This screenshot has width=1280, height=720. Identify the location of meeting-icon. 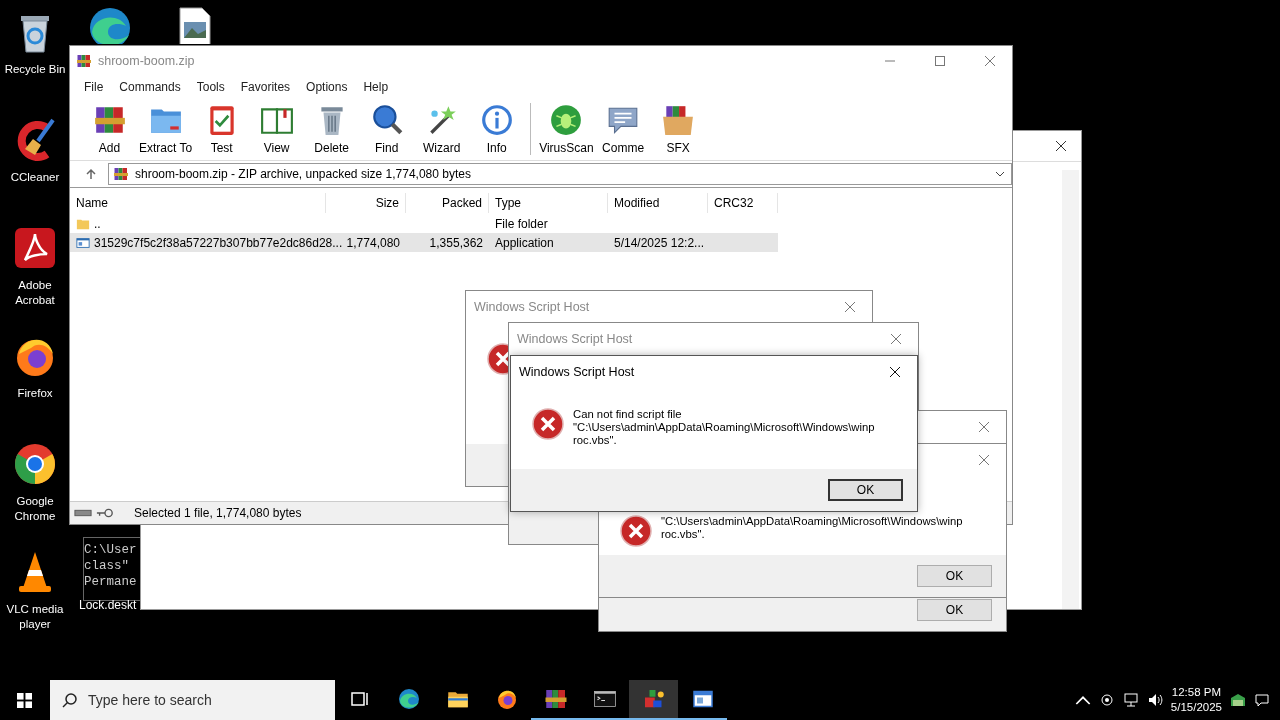
(1106, 700).